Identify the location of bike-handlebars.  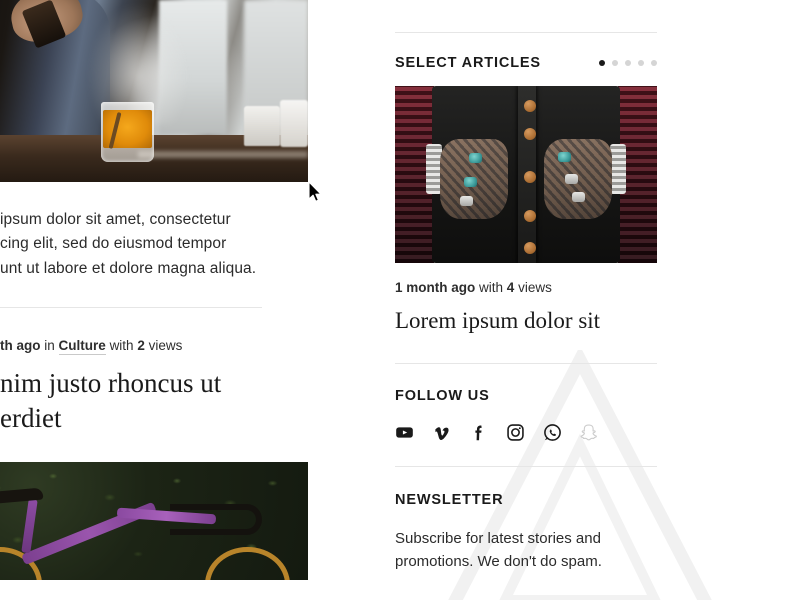
(215, 519).